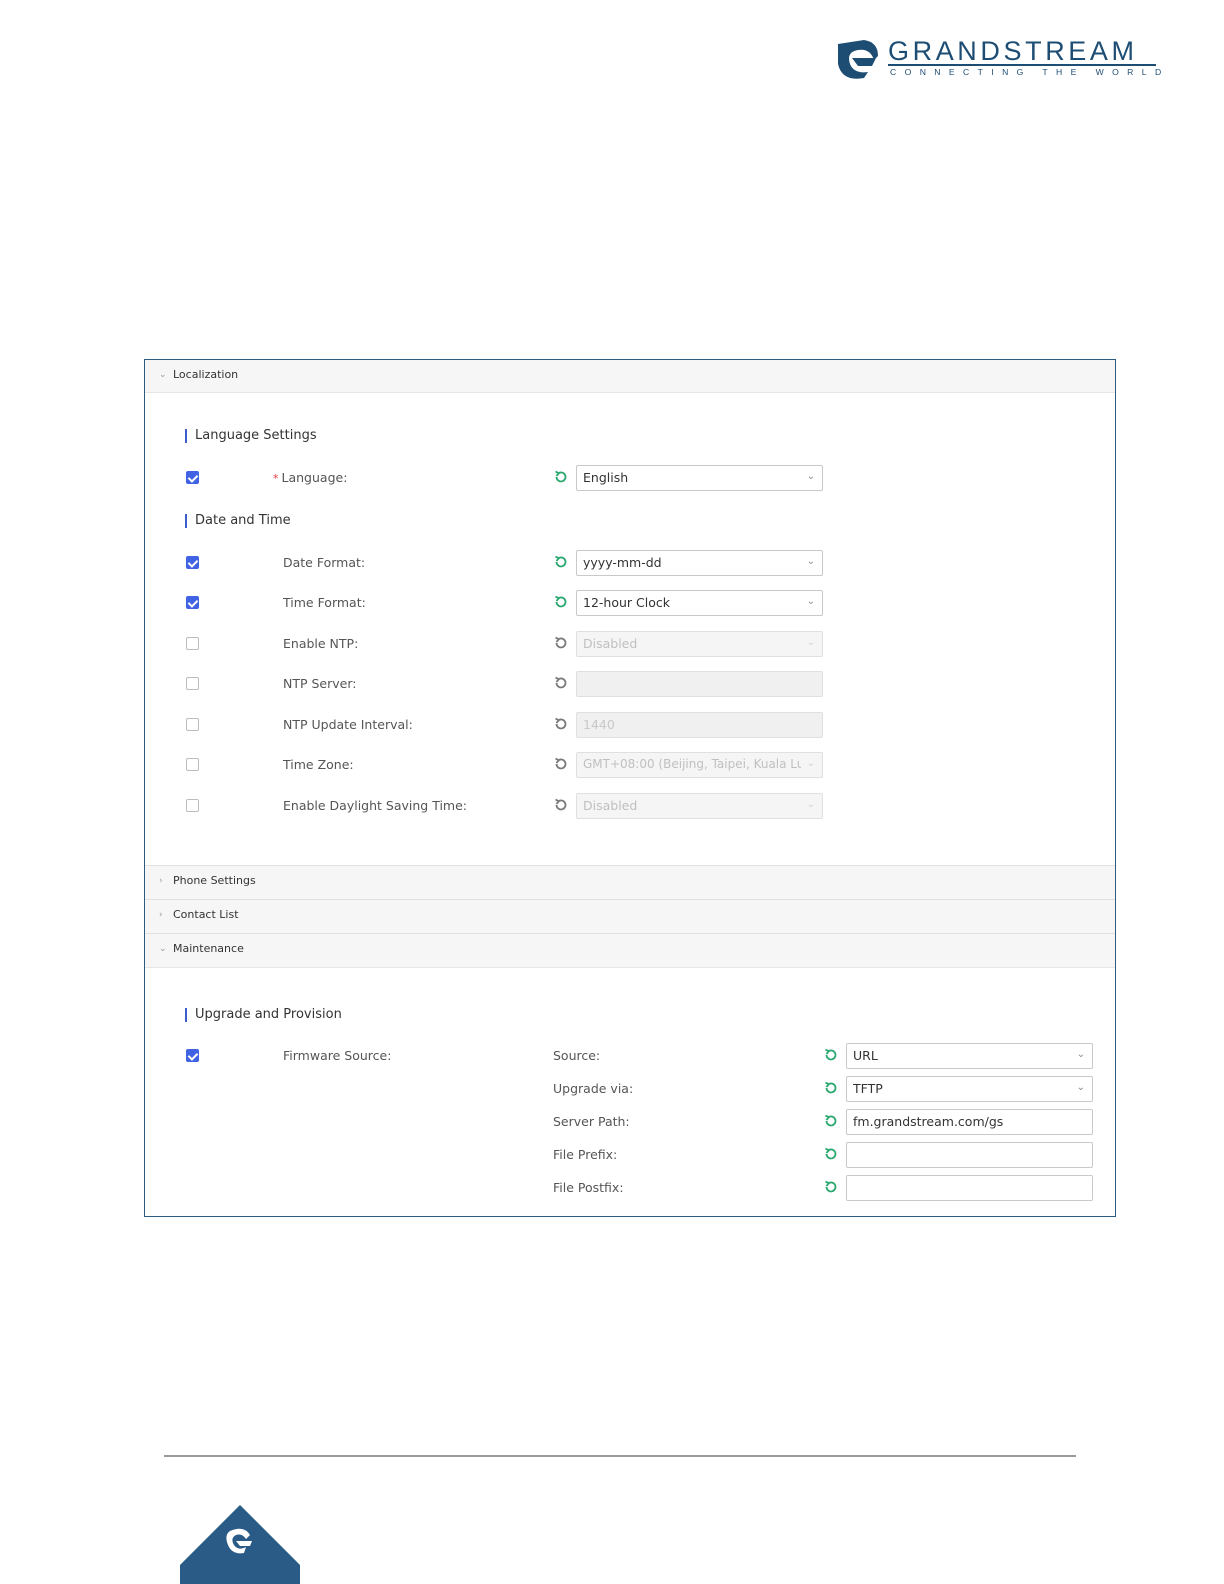 The width and height of the screenshot is (1224, 1584). I want to click on date-format-label: Date Format:, so click(324, 562).